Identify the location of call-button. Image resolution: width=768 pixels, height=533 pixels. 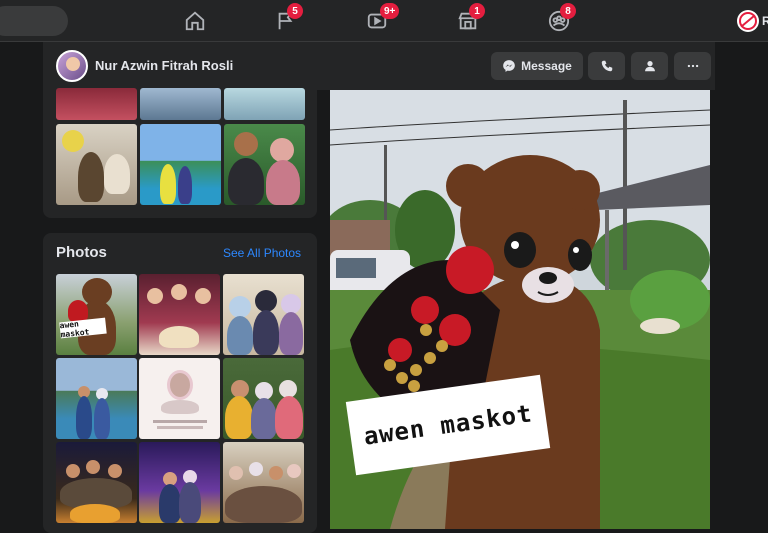
(606, 66).